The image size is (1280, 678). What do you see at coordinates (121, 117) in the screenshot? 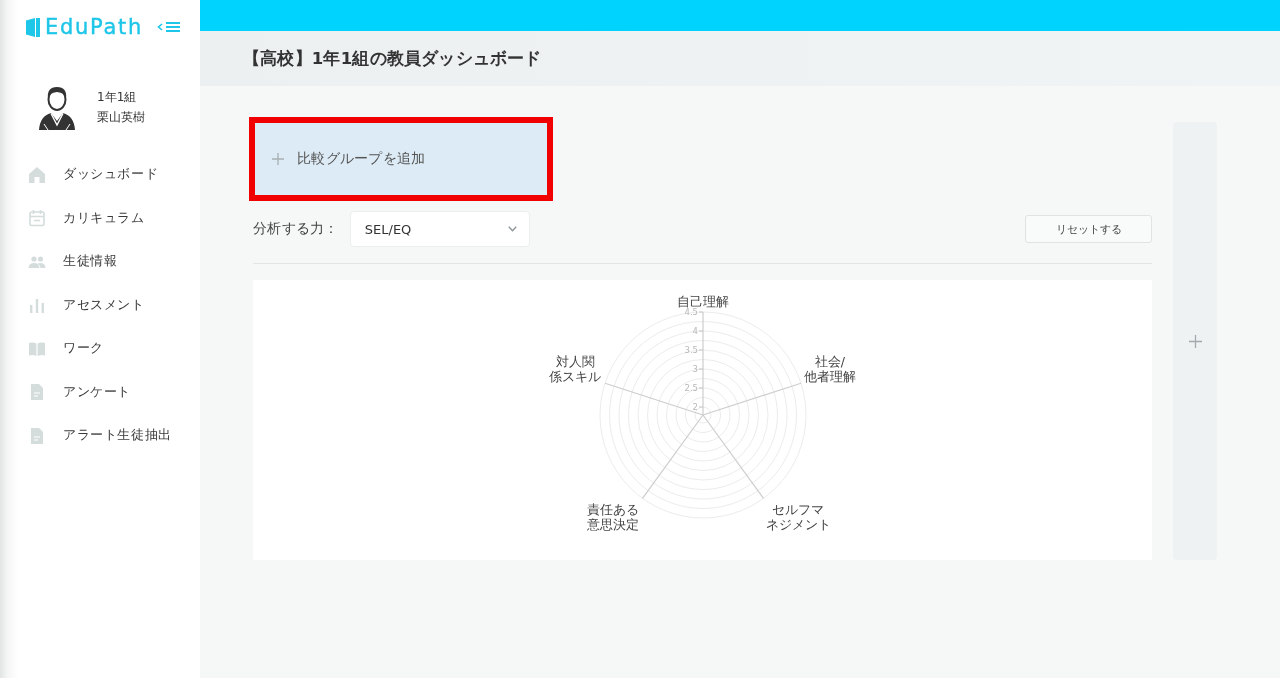
I see `user-name: 栗山英樹` at bounding box center [121, 117].